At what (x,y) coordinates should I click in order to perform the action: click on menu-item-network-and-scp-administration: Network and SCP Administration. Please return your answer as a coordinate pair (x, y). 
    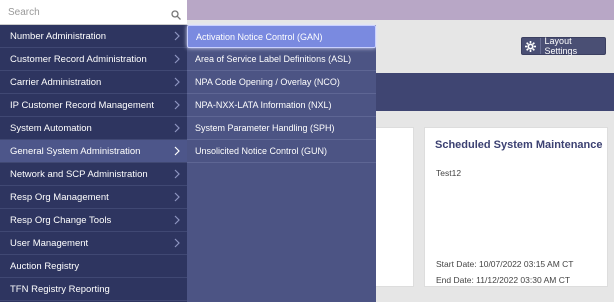
    Looking at the image, I should click on (93, 174).